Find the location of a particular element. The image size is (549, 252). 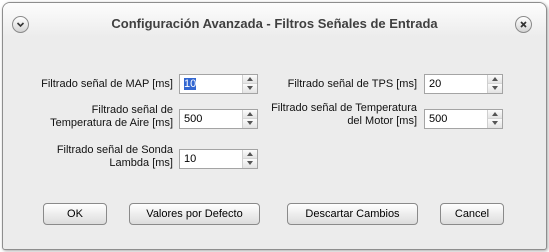

tps-filter-decrement is located at coordinates (495, 88).